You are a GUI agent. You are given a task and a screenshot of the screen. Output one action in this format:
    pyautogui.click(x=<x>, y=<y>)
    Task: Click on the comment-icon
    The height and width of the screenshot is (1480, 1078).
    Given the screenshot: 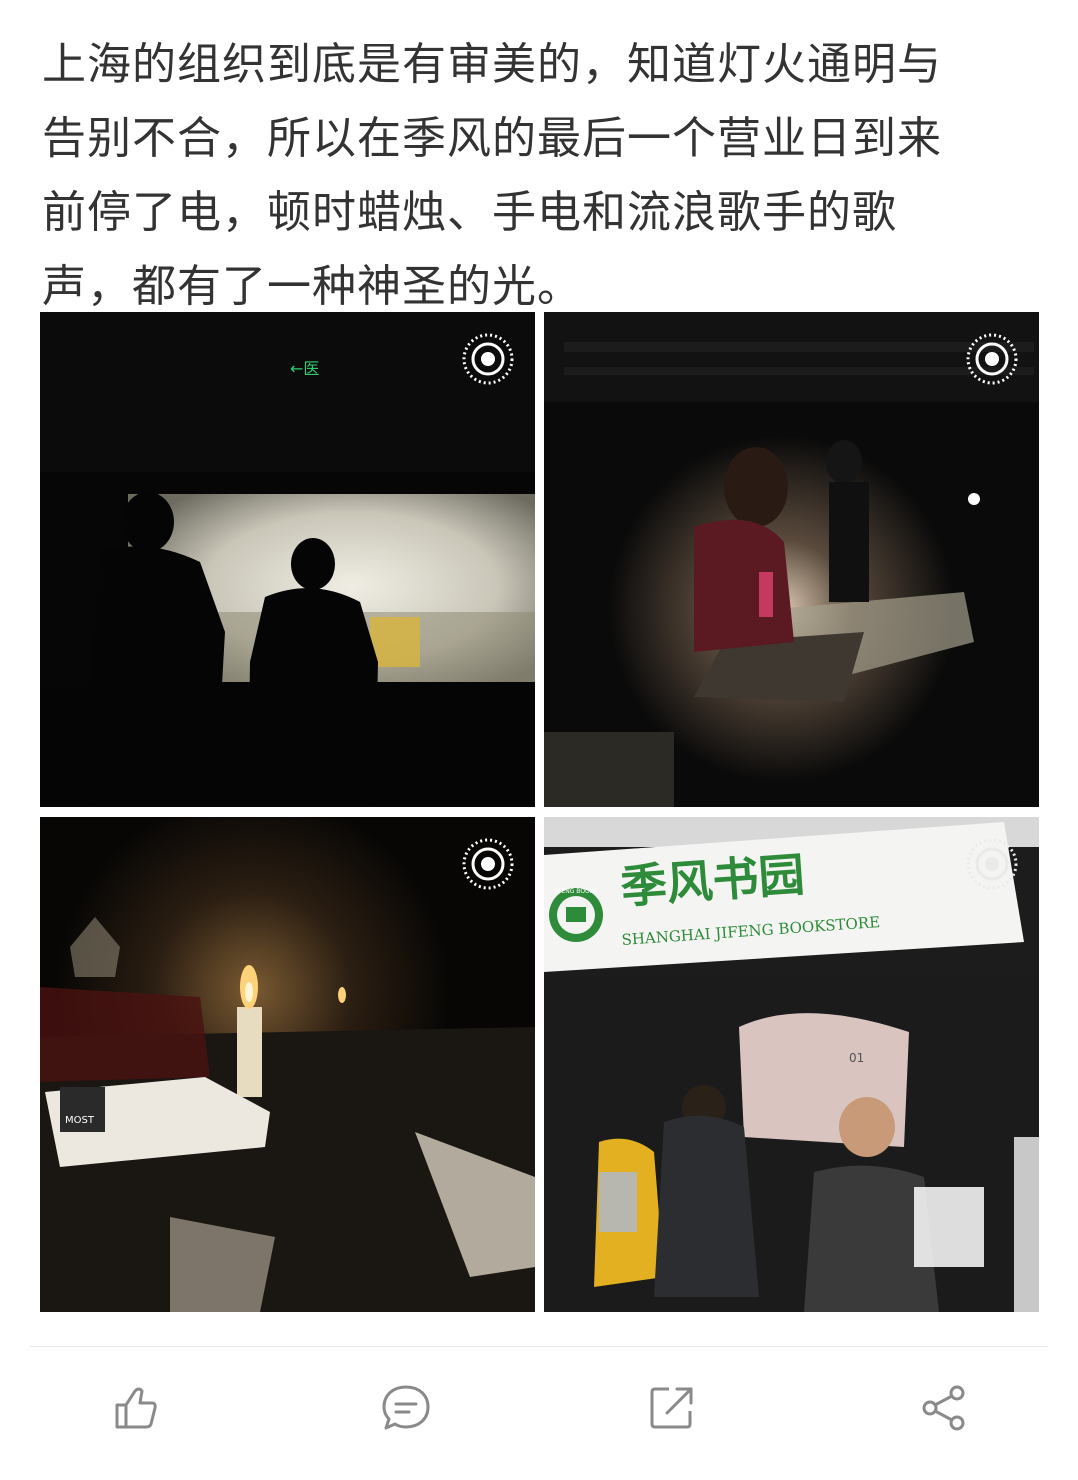 What is the action you would take?
    pyautogui.click(x=406, y=1407)
    